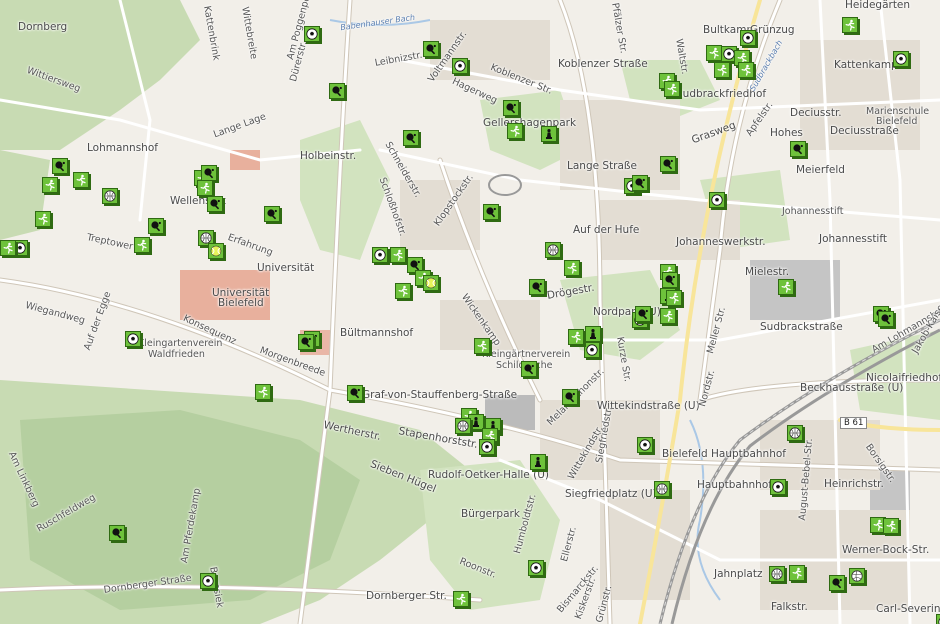 The width and height of the screenshot is (940, 624). I want to click on label-siegfriedplatz: Siegfriedplatz (U), so click(611, 494).